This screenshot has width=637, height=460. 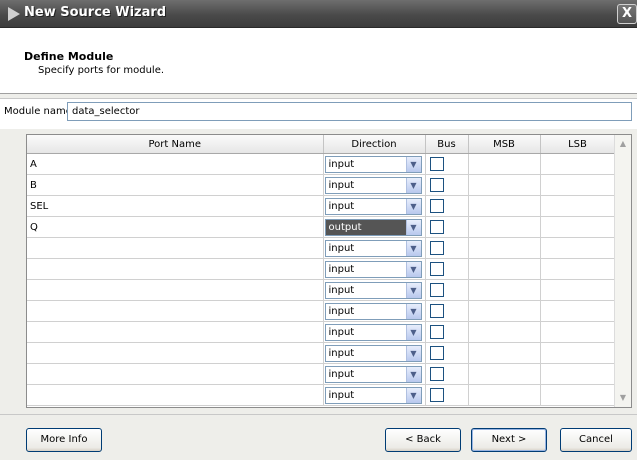 I want to click on column-header-bus: Bus, so click(x=447, y=144).